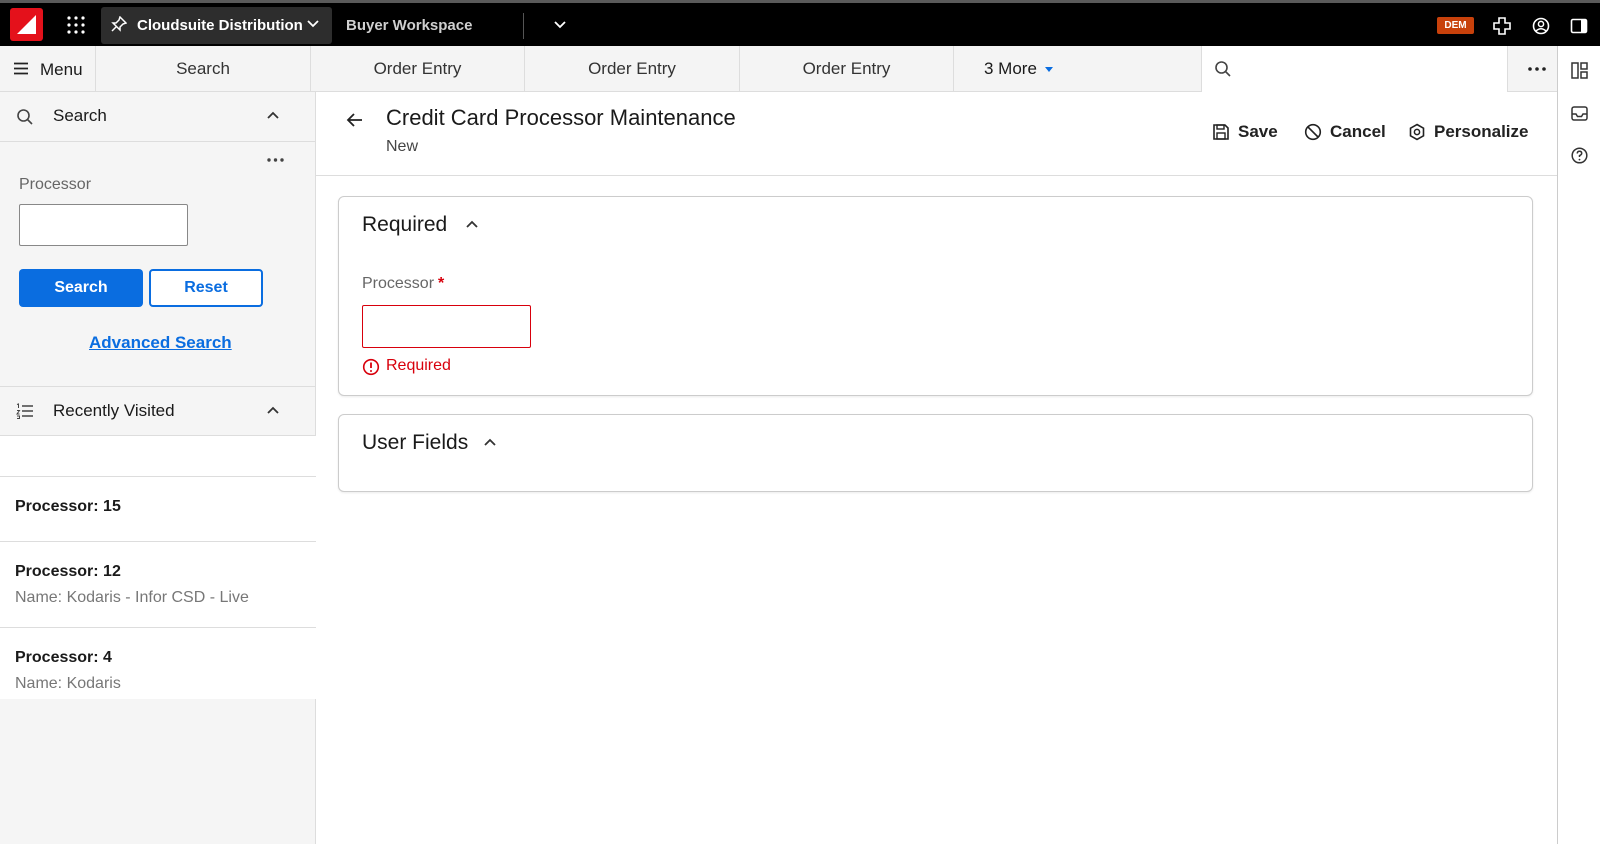 The height and width of the screenshot is (844, 1600). Describe the element at coordinates (1578, 445) in the screenshot. I see `right-rail` at that location.